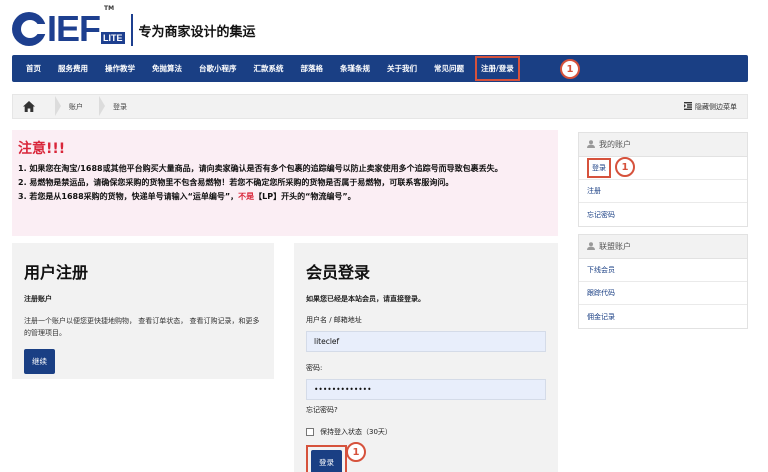 The width and height of the screenshot is (768, 472). Describe the element at coordinates (134, 27) in the screenshot. I see `site-logo: IEF LITE TM 专为商家设计的集运` at that location.